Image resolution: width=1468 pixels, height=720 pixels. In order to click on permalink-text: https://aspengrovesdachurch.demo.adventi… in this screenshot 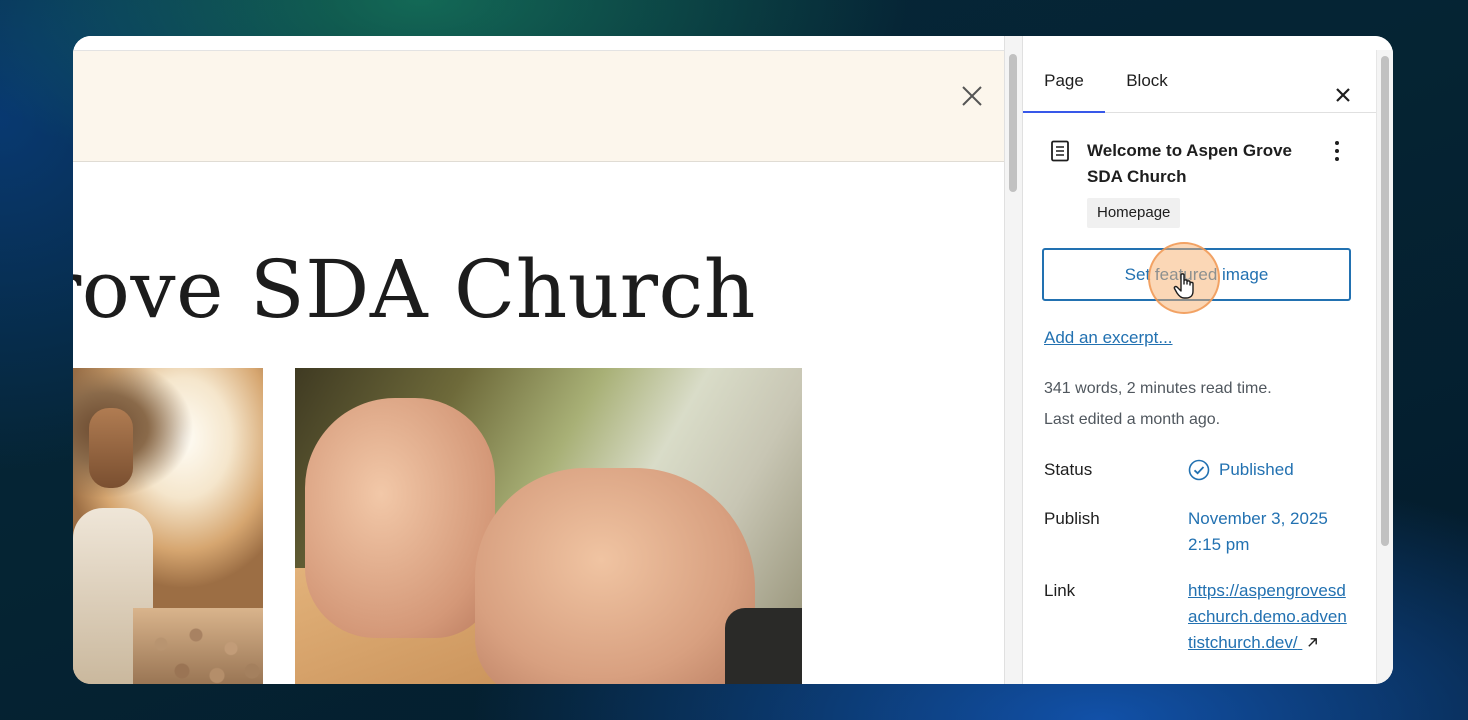, I will do `click(1267, 616)`.